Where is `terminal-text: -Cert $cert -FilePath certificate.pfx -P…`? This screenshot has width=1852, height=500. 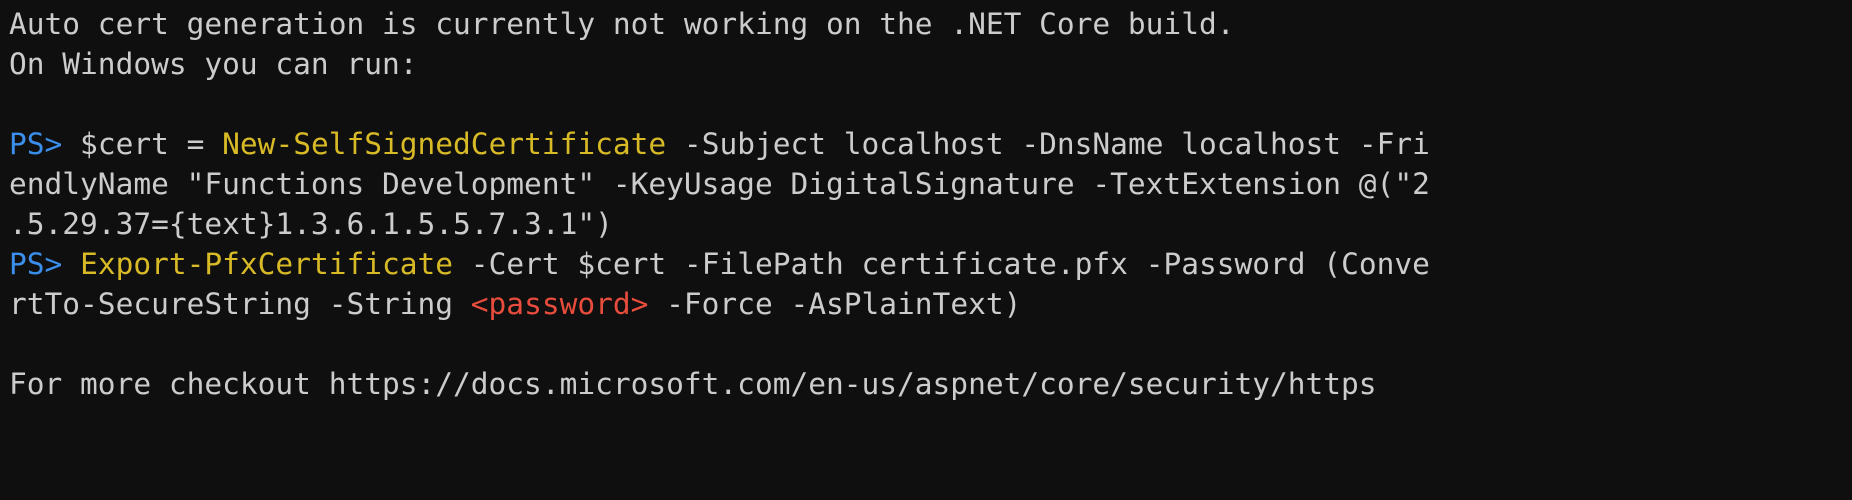 terminal-text: -Cert $cert -FilePath certificate.pfx -P… is located at coordinates (941, 264).